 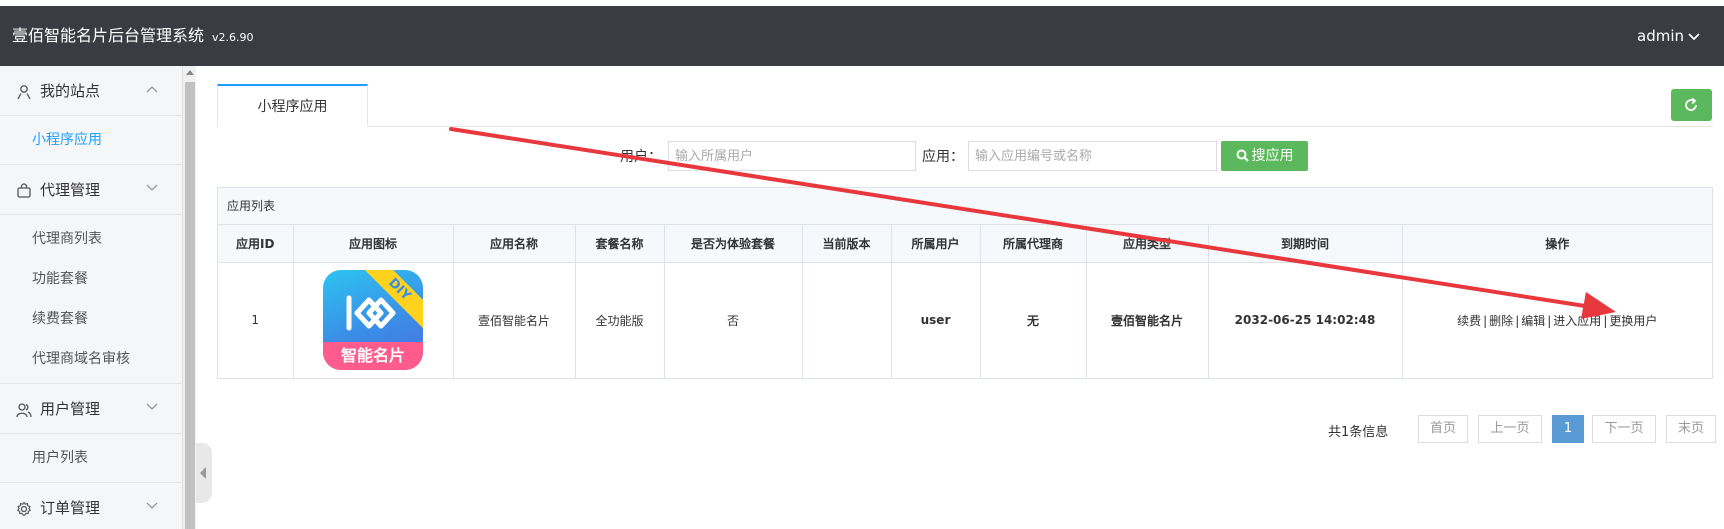 I want to click on sidebar-group-order: 订单管理, so click(x=91, y=506).